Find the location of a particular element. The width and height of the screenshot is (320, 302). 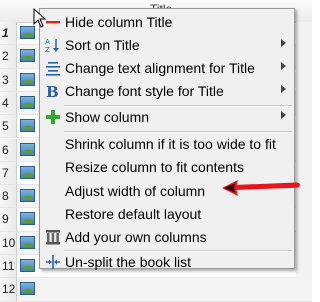

split-icon is located at coordinates (53, 262).